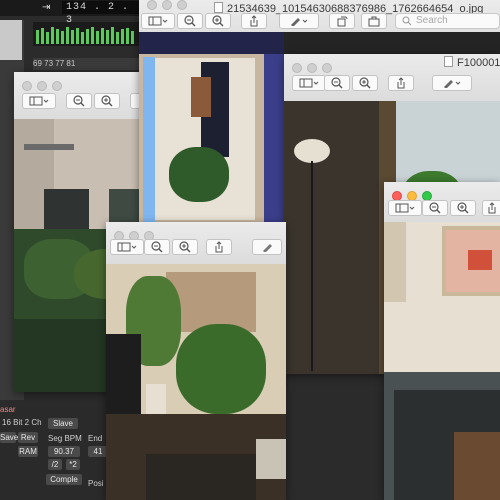 The height and width of the screenshot is (500, 500). Describe the element at coordinates (95, 438) in the screenshot. I see `end-label: End` at that location.